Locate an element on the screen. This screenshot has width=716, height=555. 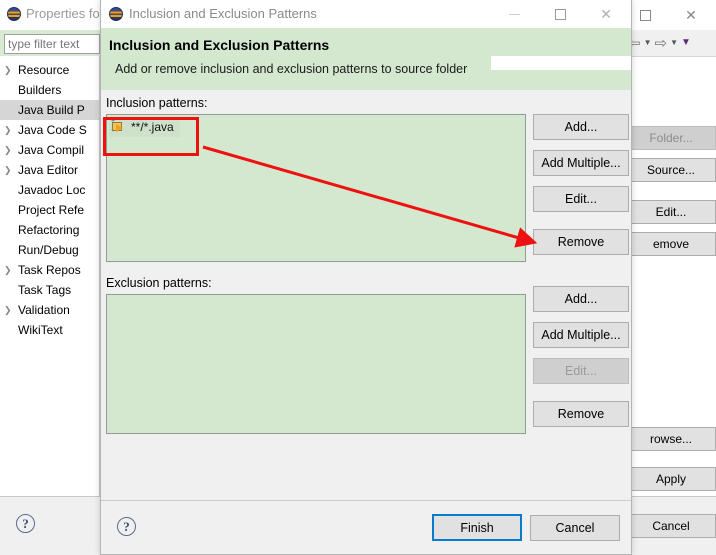
back-dropdown-icon: ▼ is located at coordinates (648, 43).